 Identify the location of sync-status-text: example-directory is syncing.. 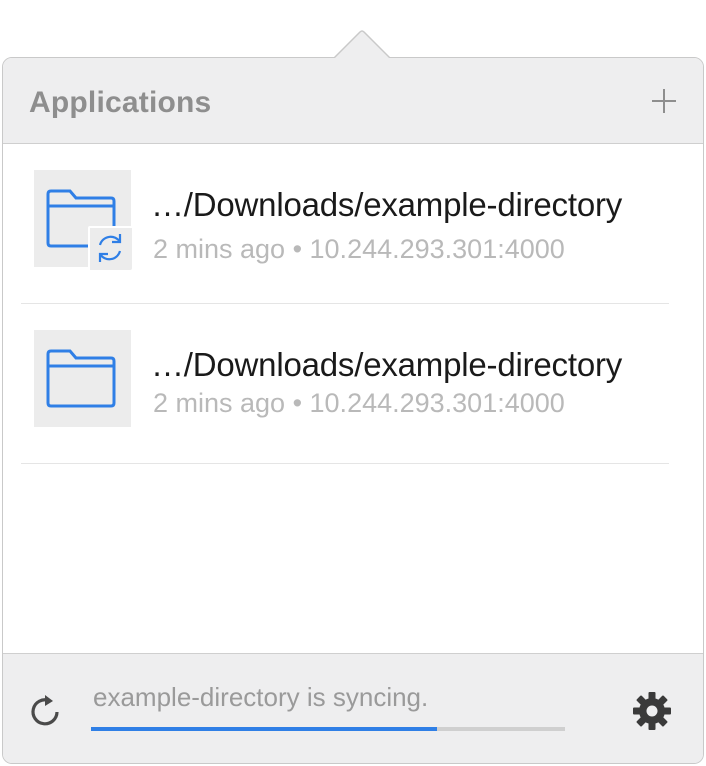
(261, 697).